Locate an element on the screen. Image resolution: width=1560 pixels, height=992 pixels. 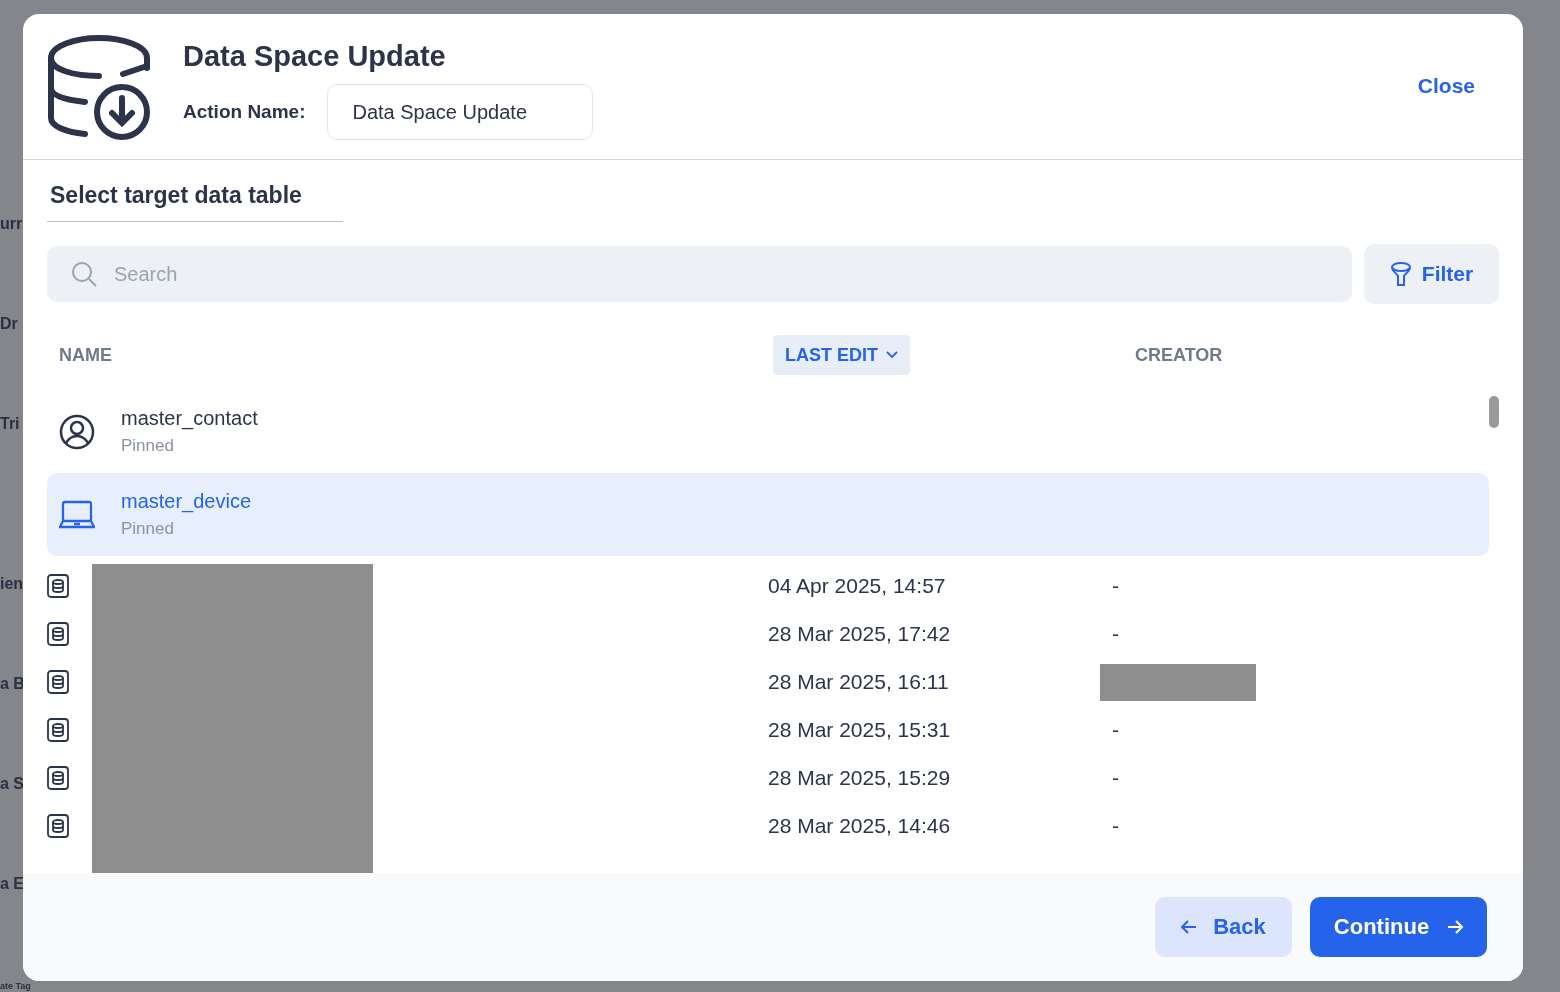
back-button: Back is located at coordinates (1223, 927).